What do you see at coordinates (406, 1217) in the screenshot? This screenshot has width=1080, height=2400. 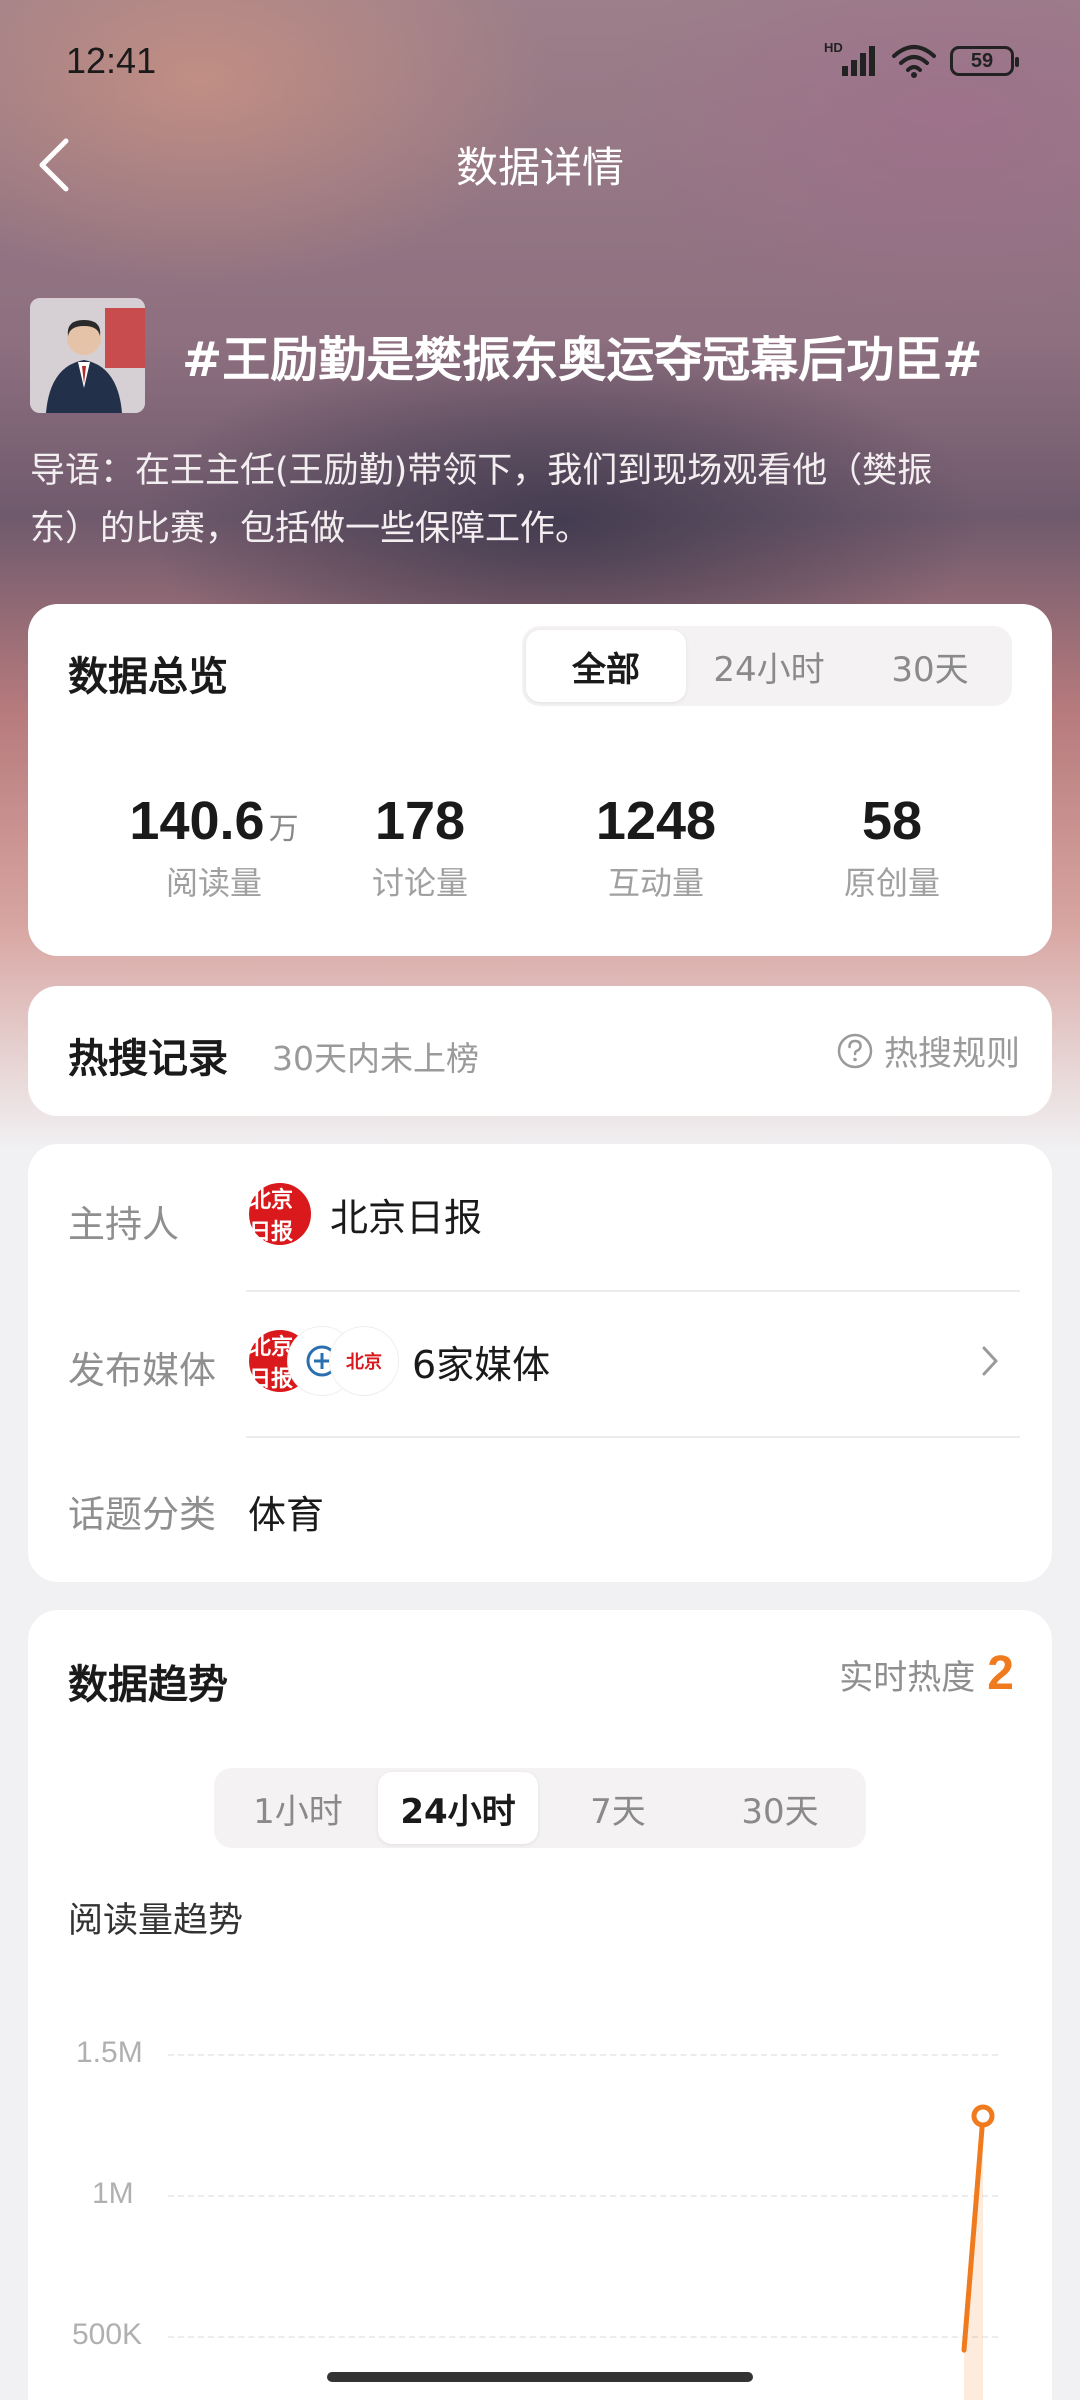 I see `host-value: 北京日报` at bounding box center [406, 1217].